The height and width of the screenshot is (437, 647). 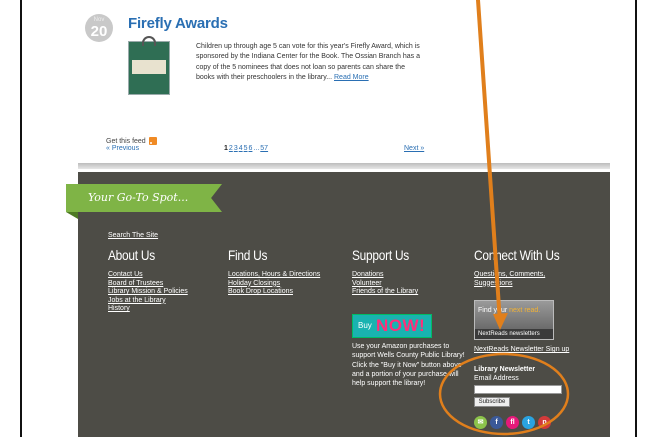 What do you see at coordinates (251, 148) in the screenshot?
I see `page-link: 6` at bounding box center [251, 148].